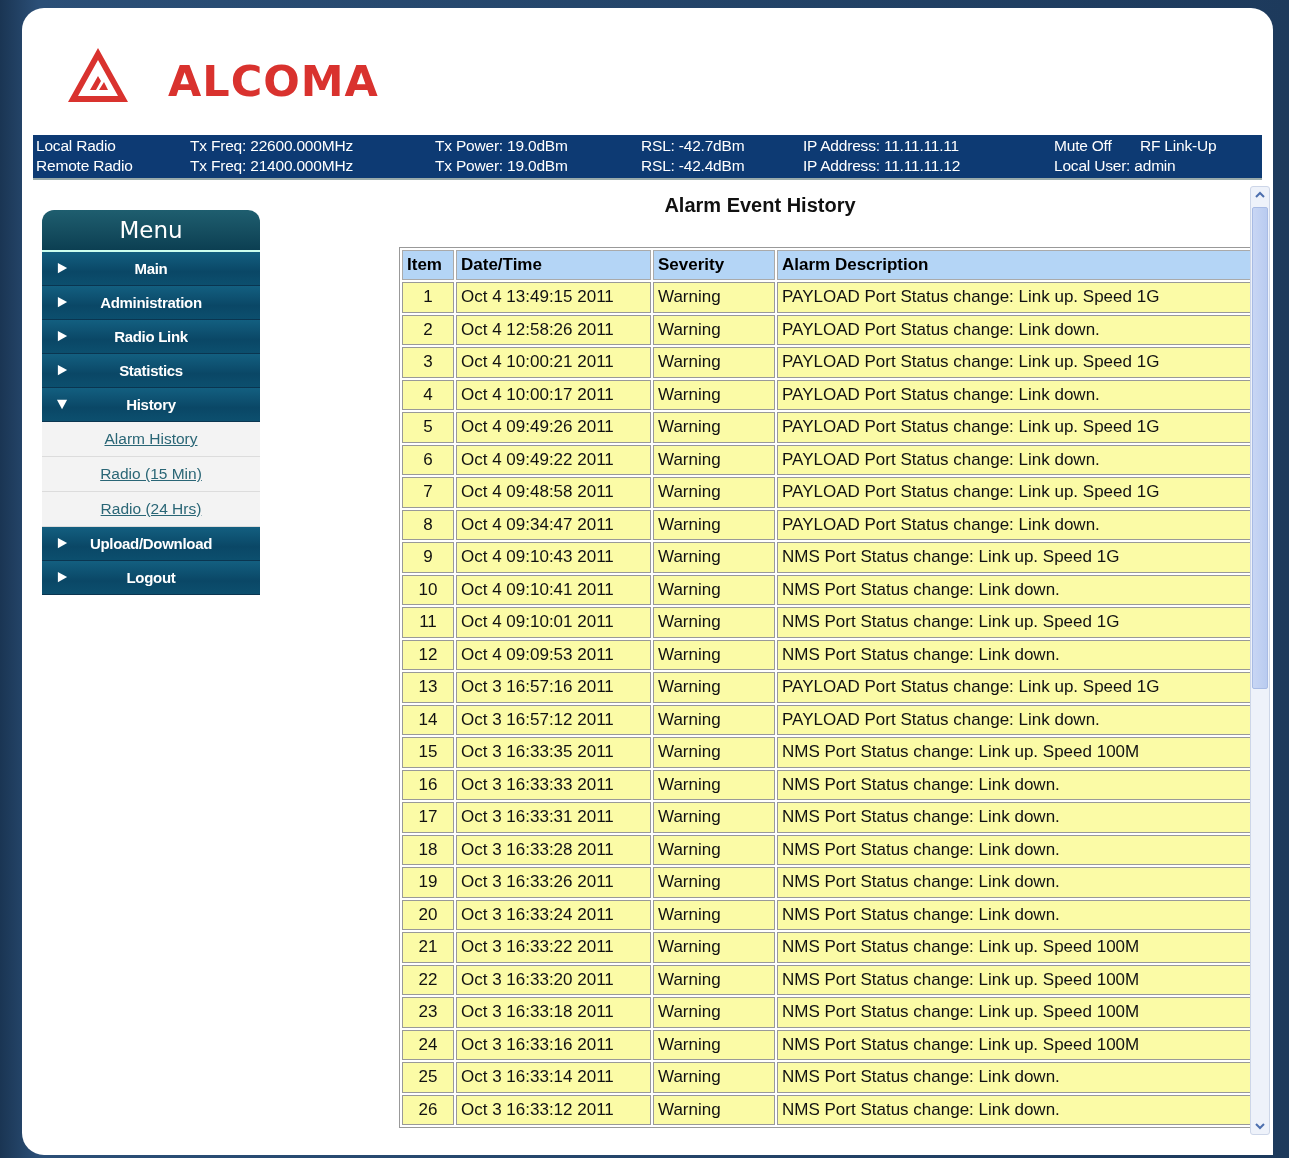 The width and height of the screenshot is (1289, 1158). Describe the element at coordinates (273, 80) in the screenshot. I see `logo-text: ALCOMA` at that location.